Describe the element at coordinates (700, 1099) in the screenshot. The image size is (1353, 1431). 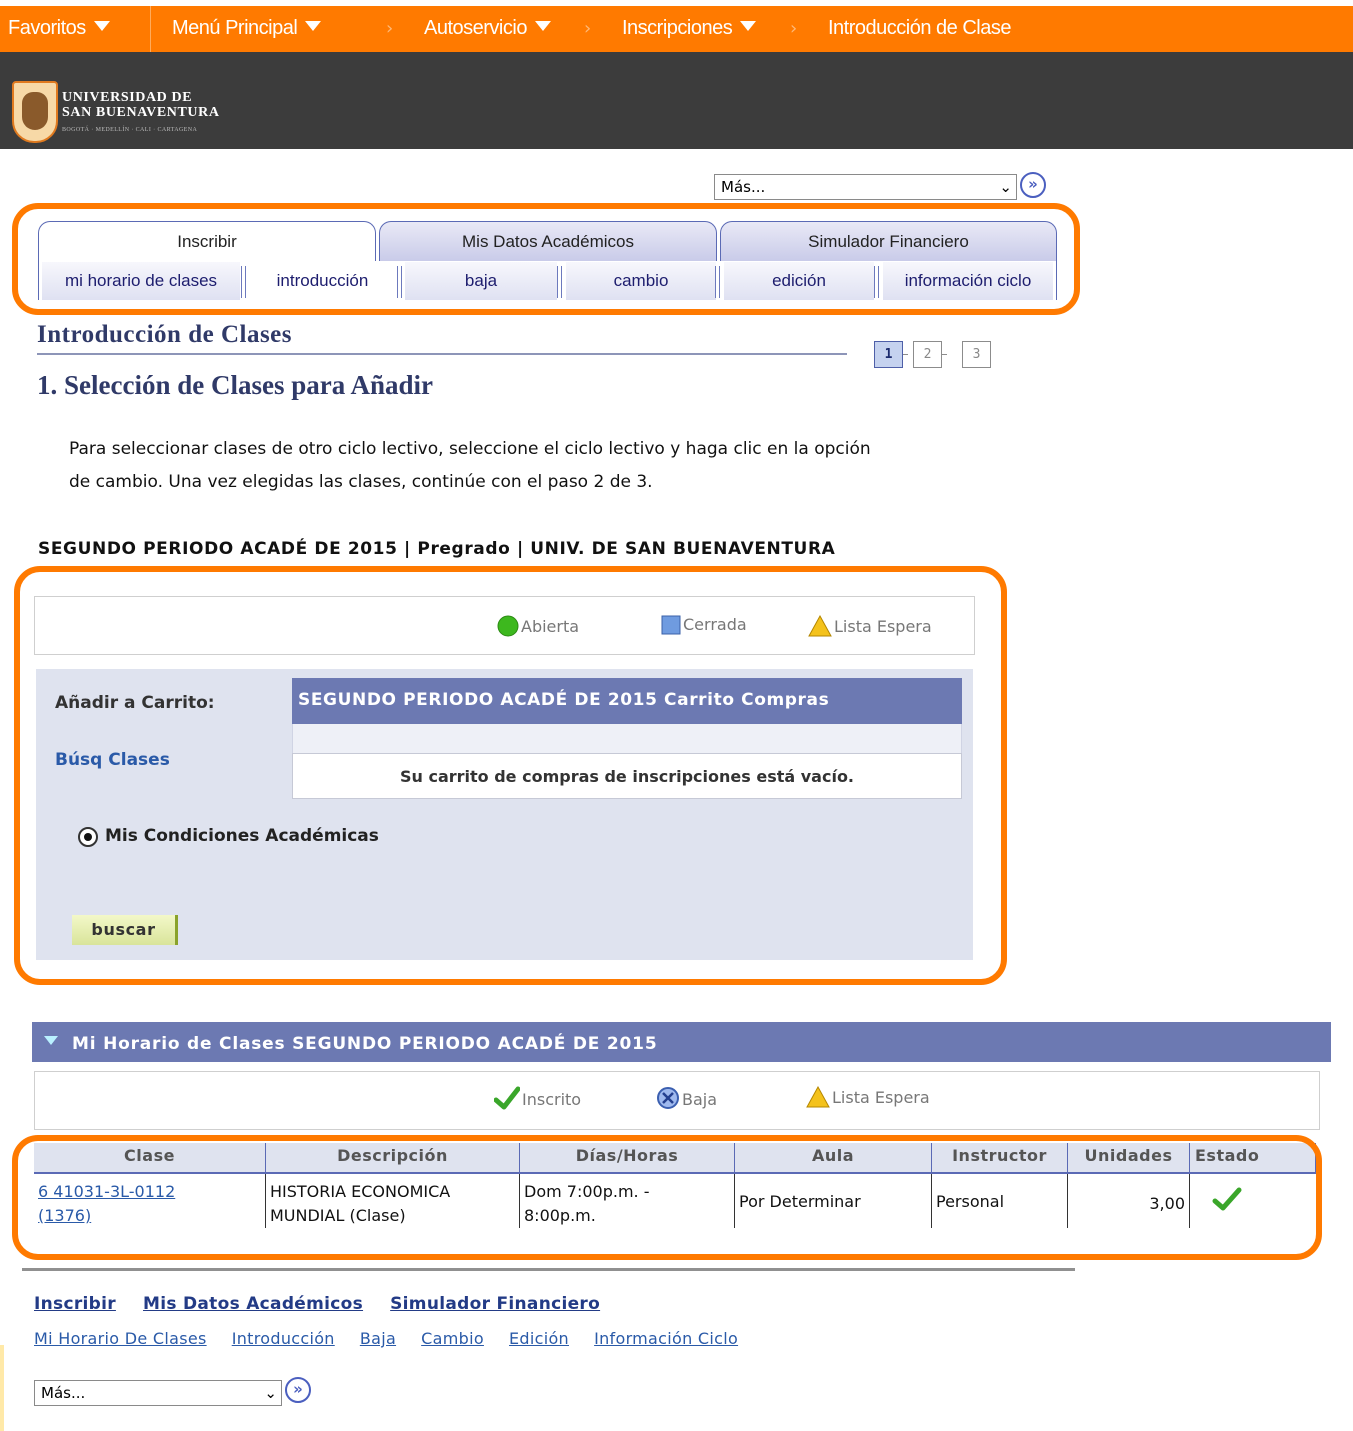
I see `legend-dropped-label: Baja` at that location.